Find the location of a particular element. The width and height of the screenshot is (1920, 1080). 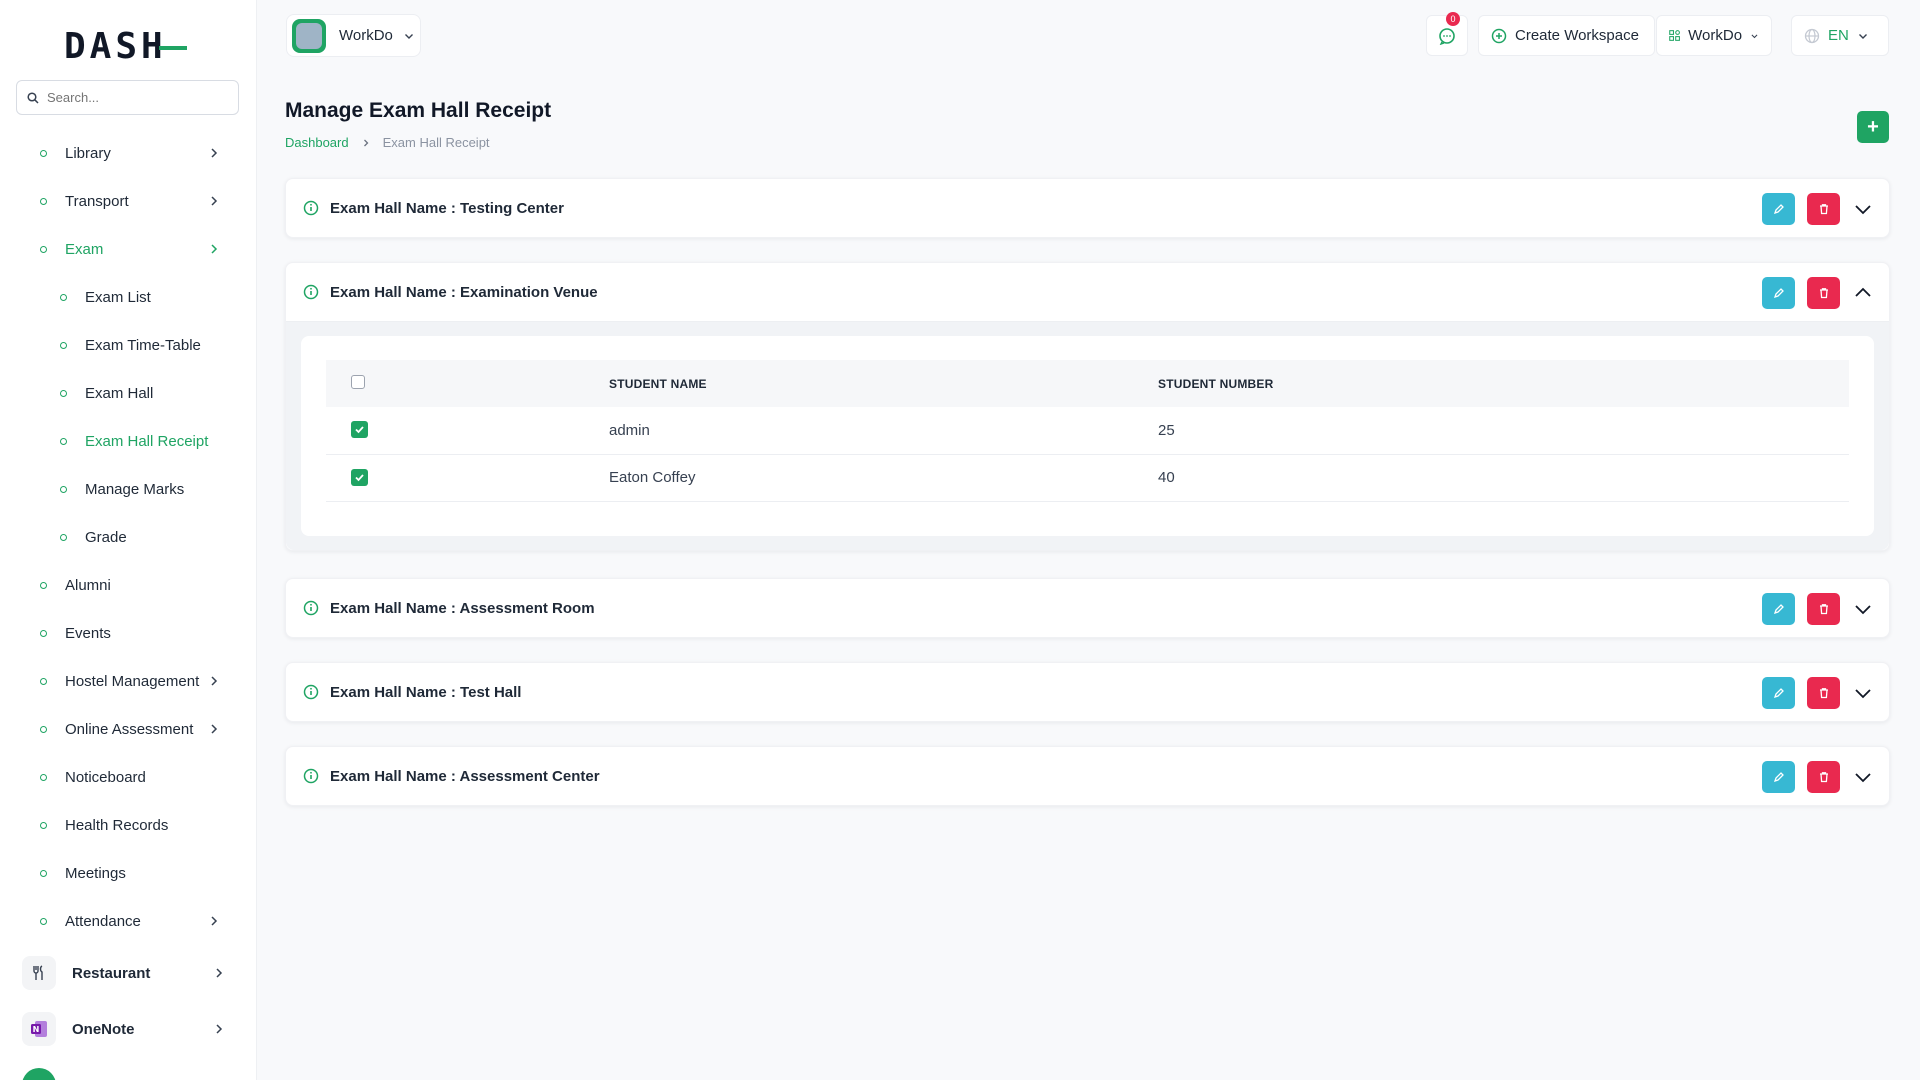

search-input is located at coordinates (137, 97).